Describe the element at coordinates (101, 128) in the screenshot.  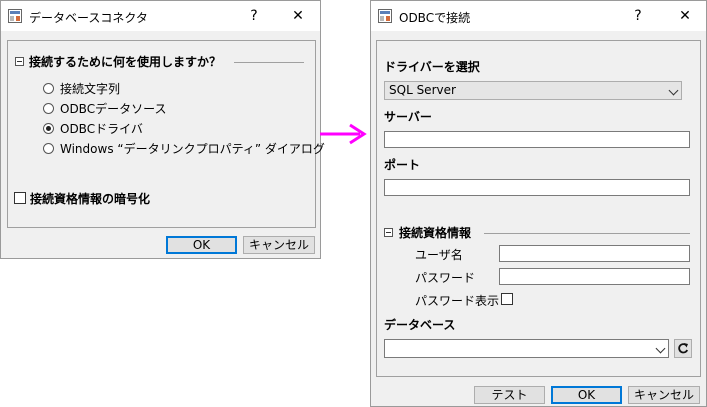
I see `option-label: ODBCドライバ` at that location.